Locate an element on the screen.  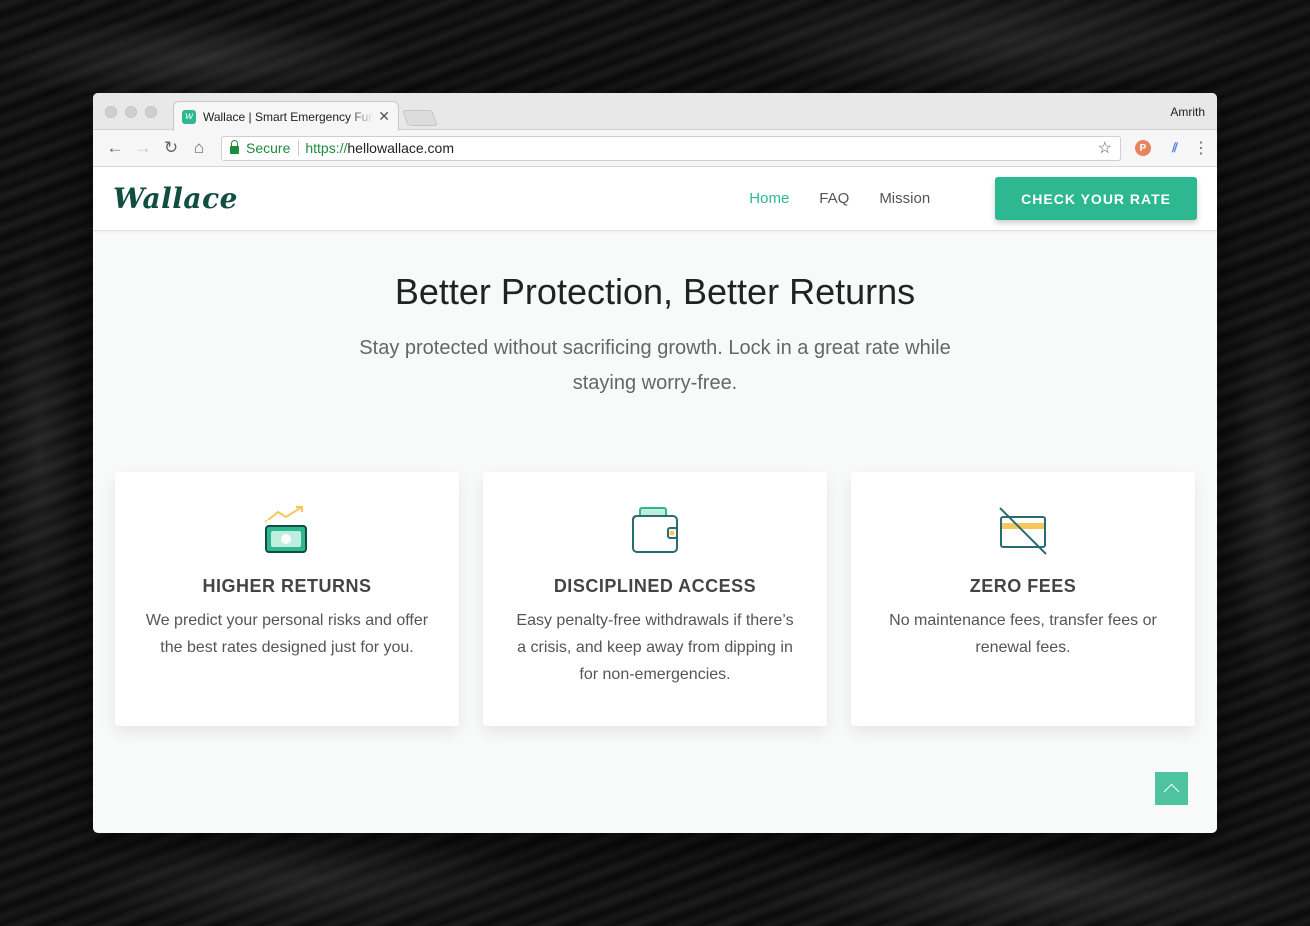
favicon-icon: w is located at coordinates (189, 116).